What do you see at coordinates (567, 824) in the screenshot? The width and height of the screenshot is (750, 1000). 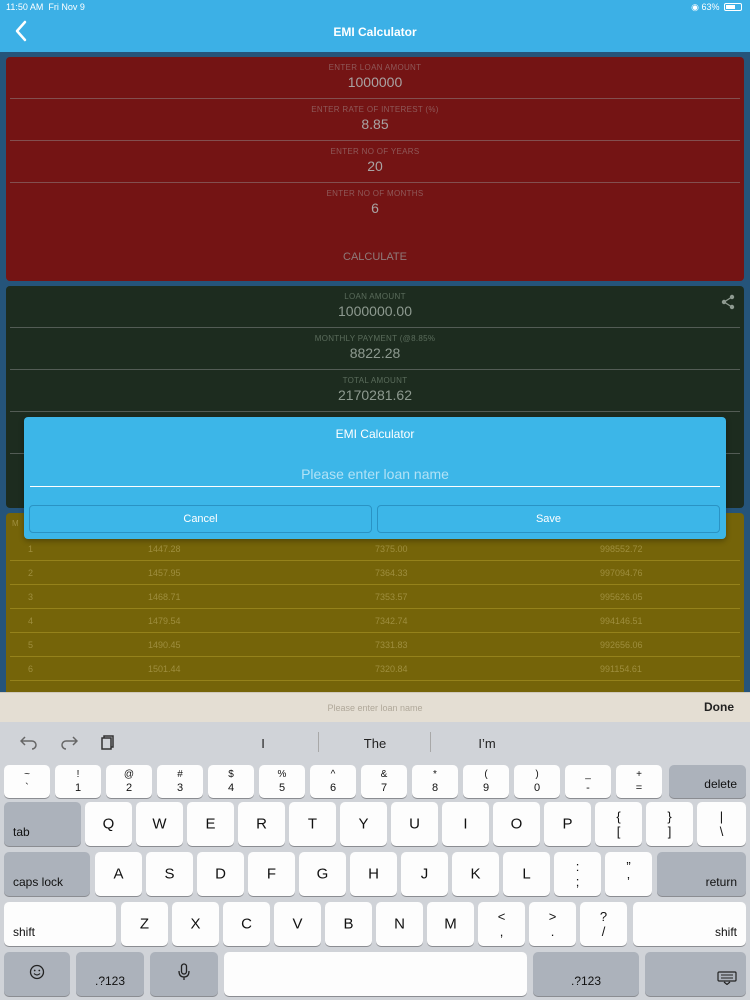 I see `key-p: P` at bounding box center [567, 824].